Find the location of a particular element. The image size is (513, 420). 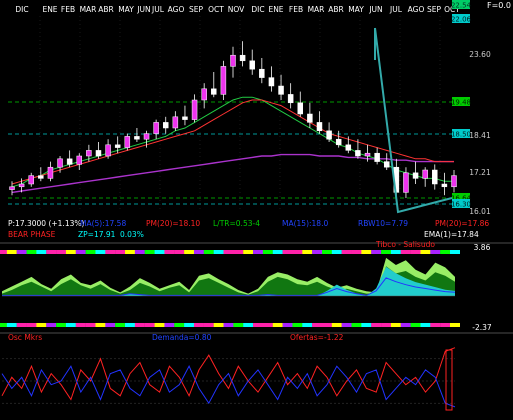

level-badge-label: 16.30 is located at coordinates (461, 205).